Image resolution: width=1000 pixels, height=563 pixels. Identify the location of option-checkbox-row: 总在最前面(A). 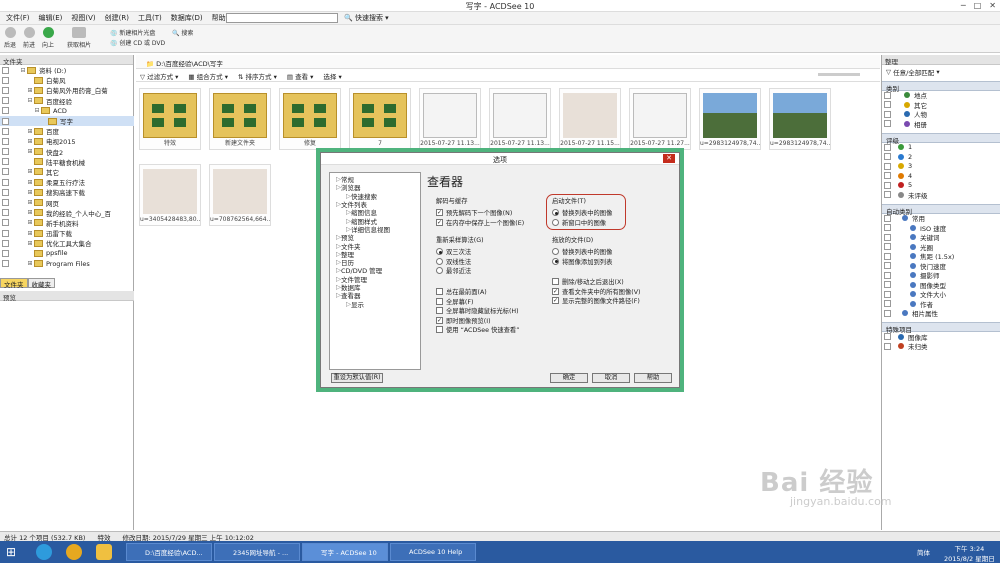
(478, 292).